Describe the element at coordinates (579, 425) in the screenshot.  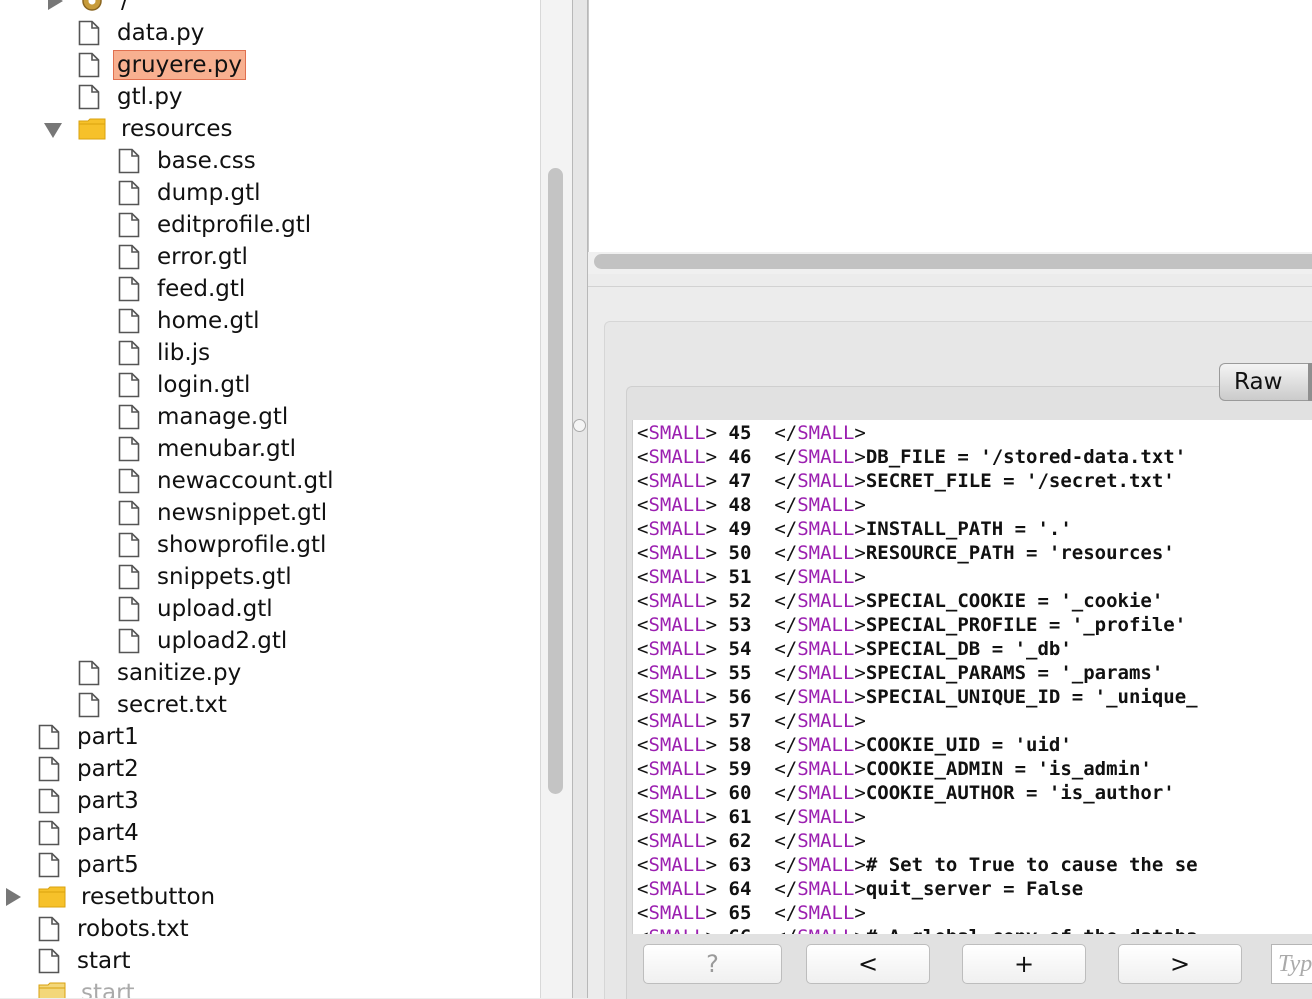
I see `splitter-handle` at that location.